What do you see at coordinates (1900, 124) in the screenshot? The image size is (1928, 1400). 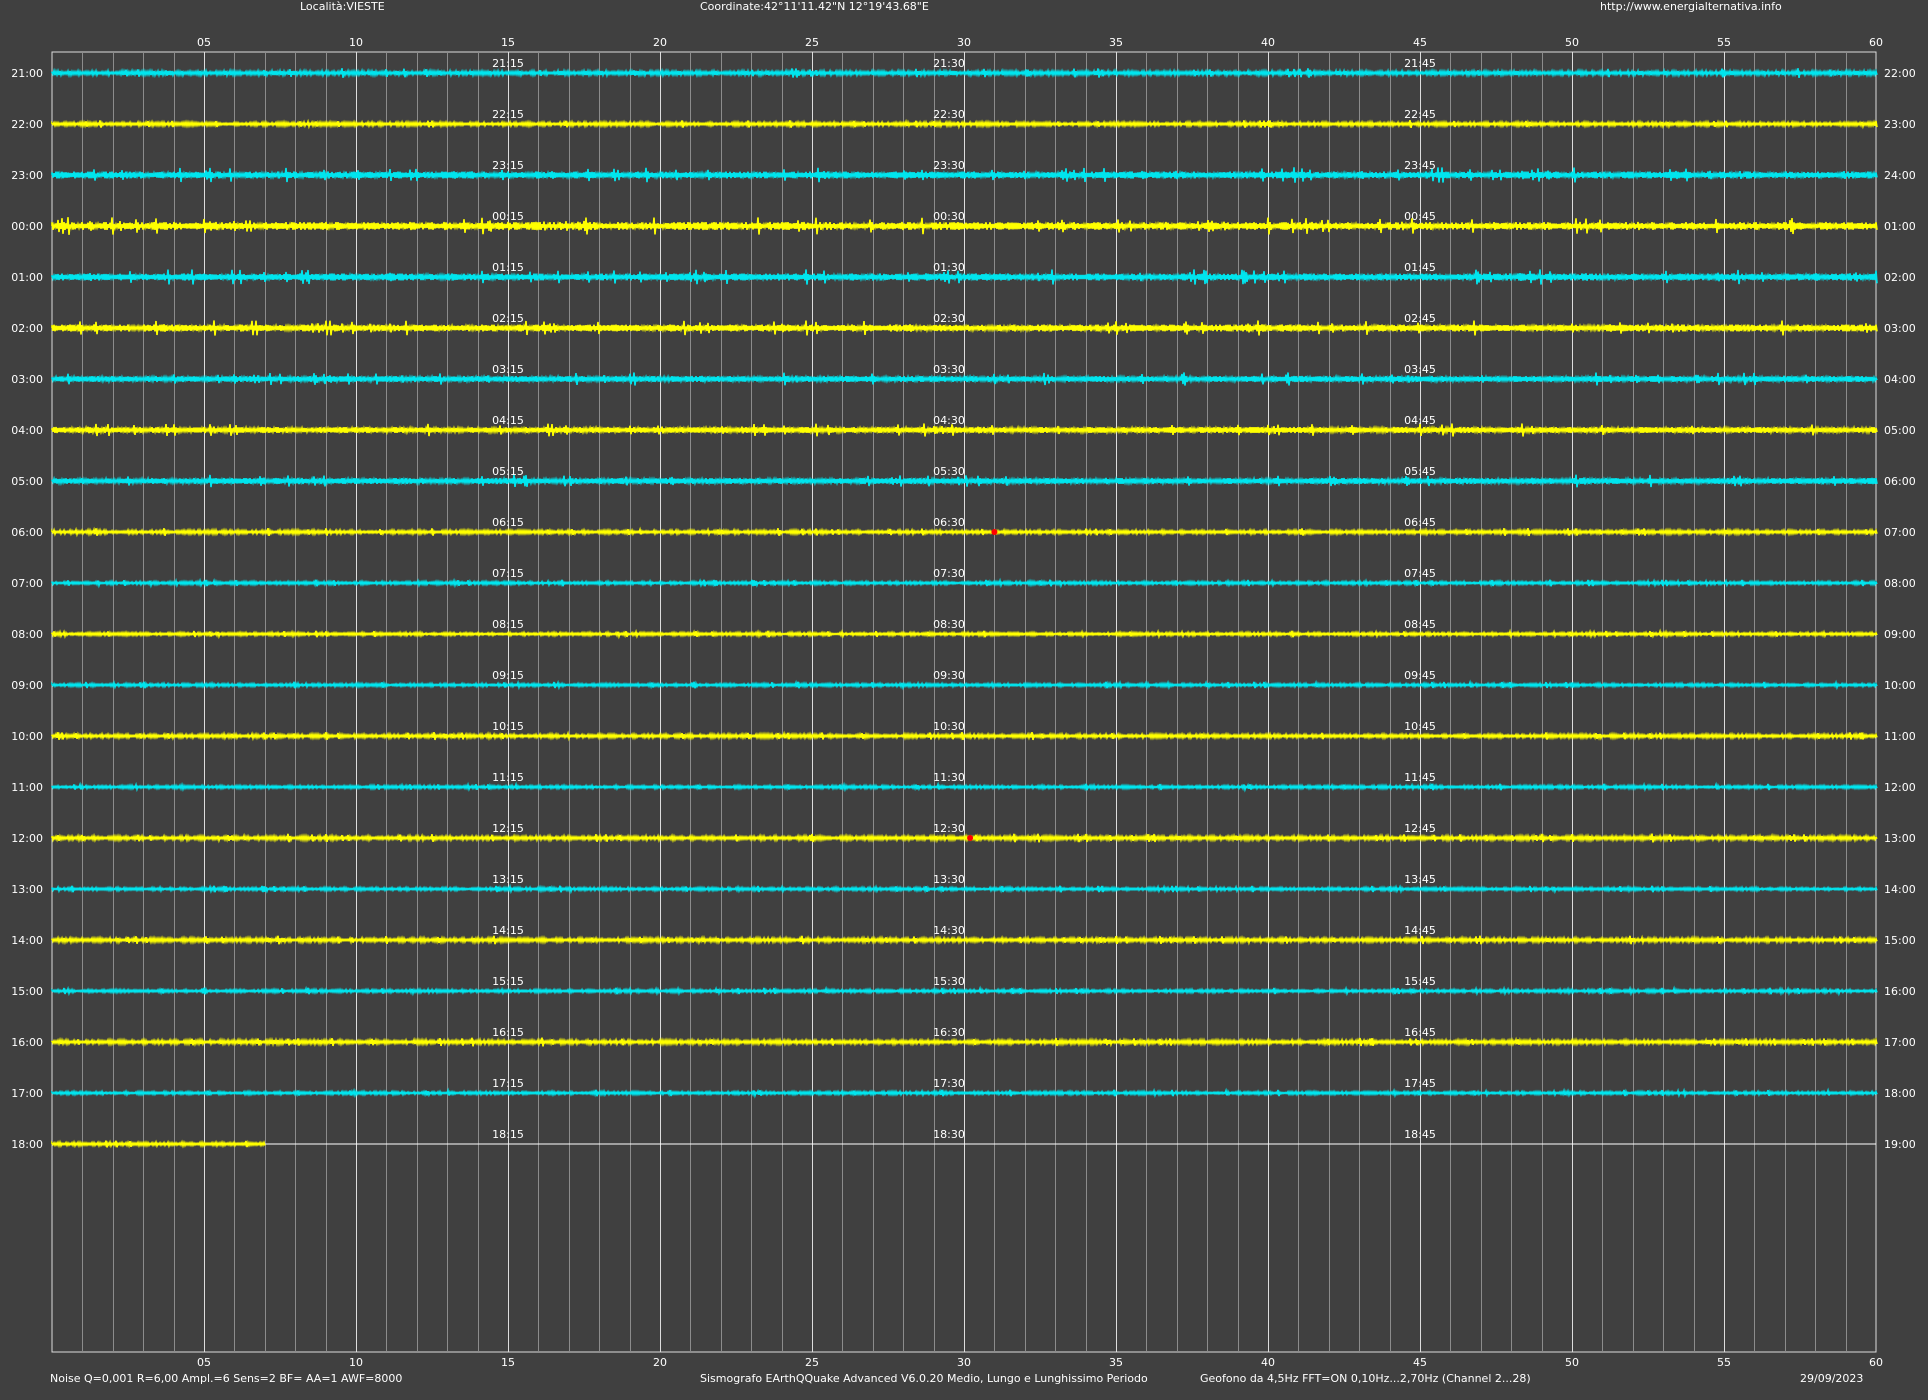 I see `row-time-right: 23:00` at bounding box center [1900, 124].